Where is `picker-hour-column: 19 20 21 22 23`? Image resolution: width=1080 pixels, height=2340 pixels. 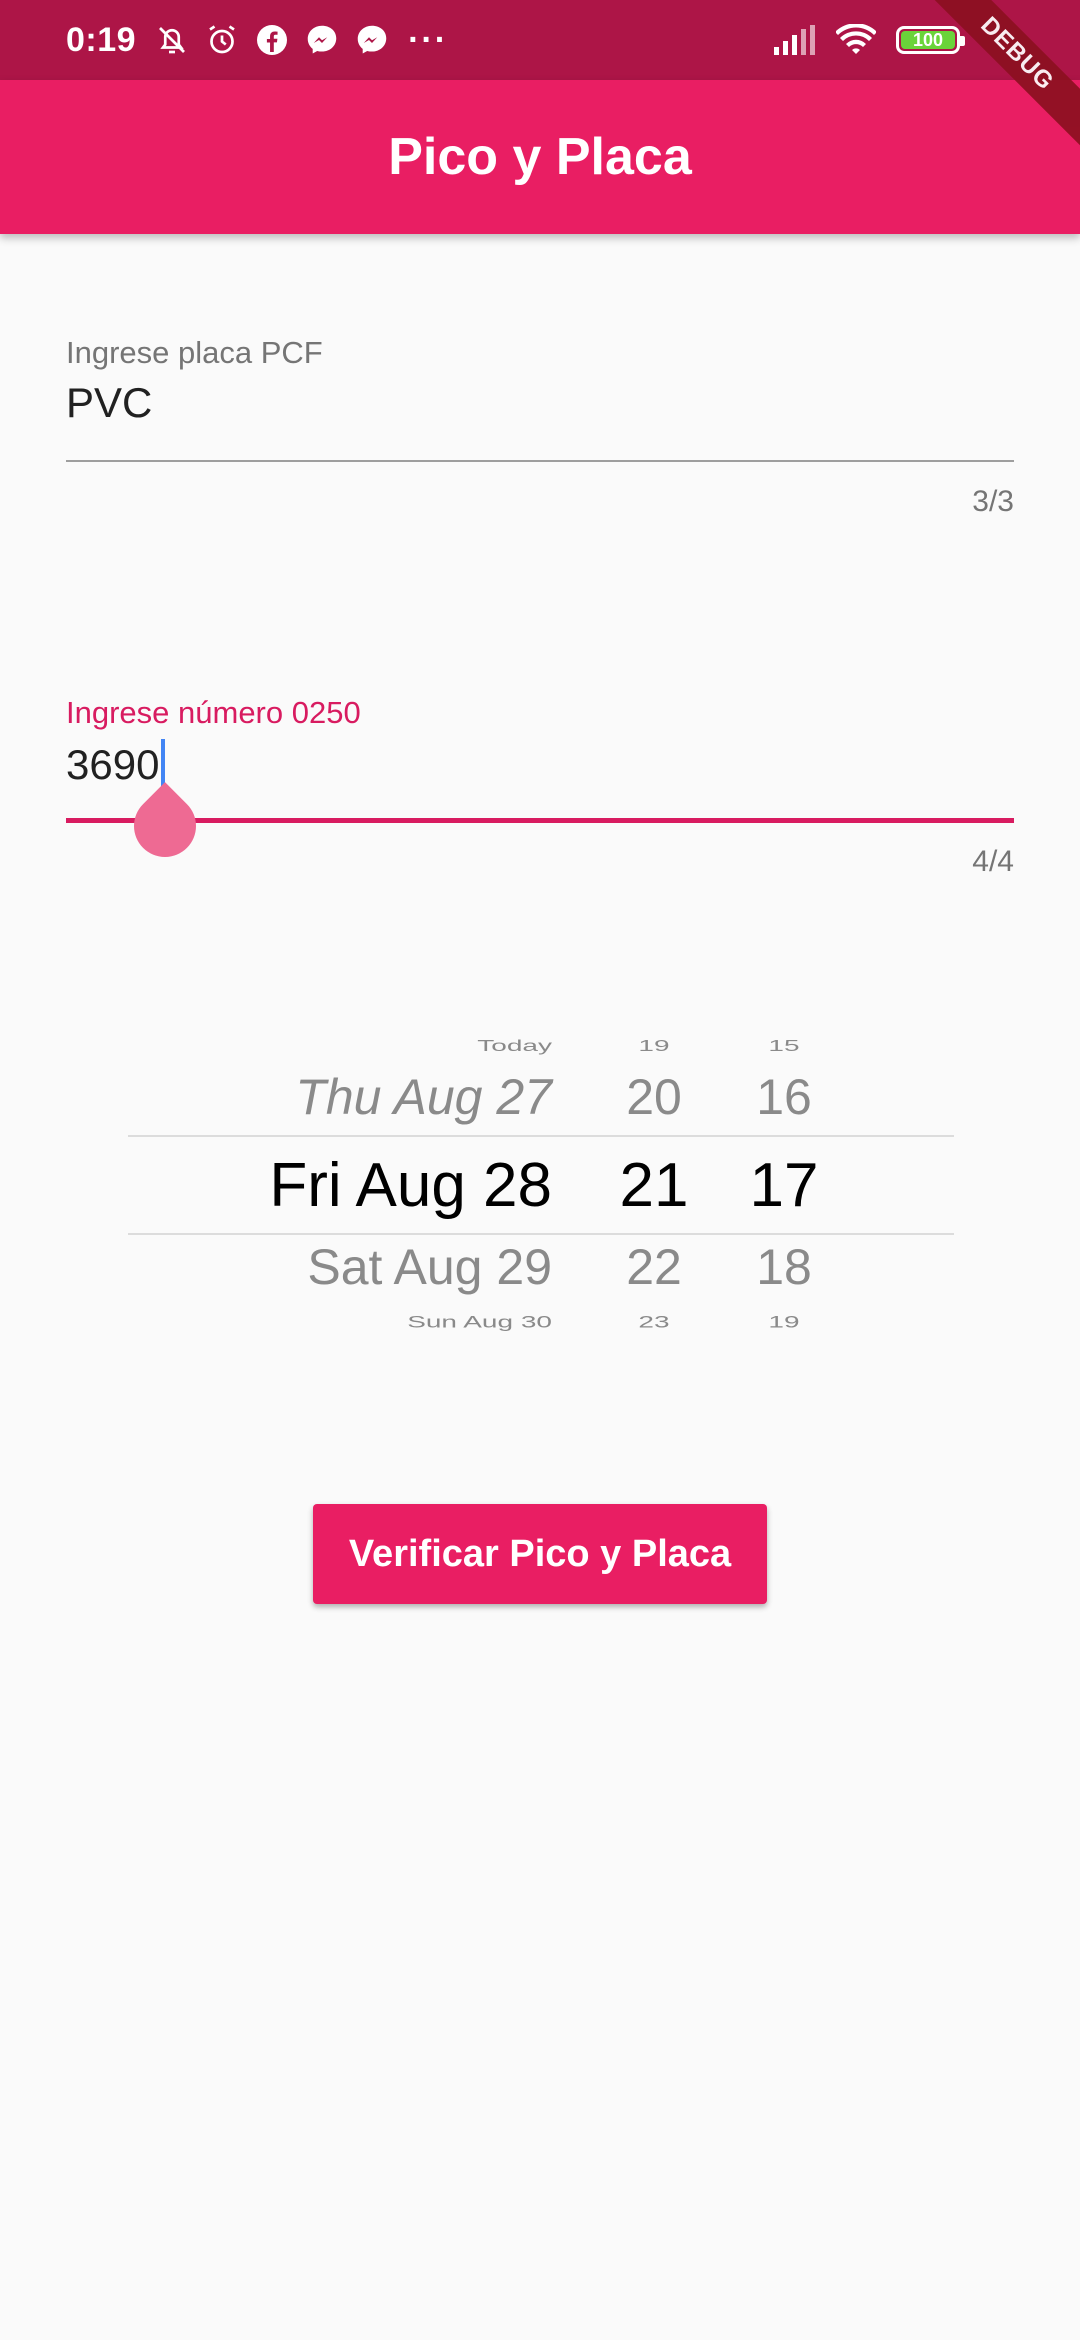
picker-hour-column: 19 20 21 22 23 is located at coordinates (654, 1180).